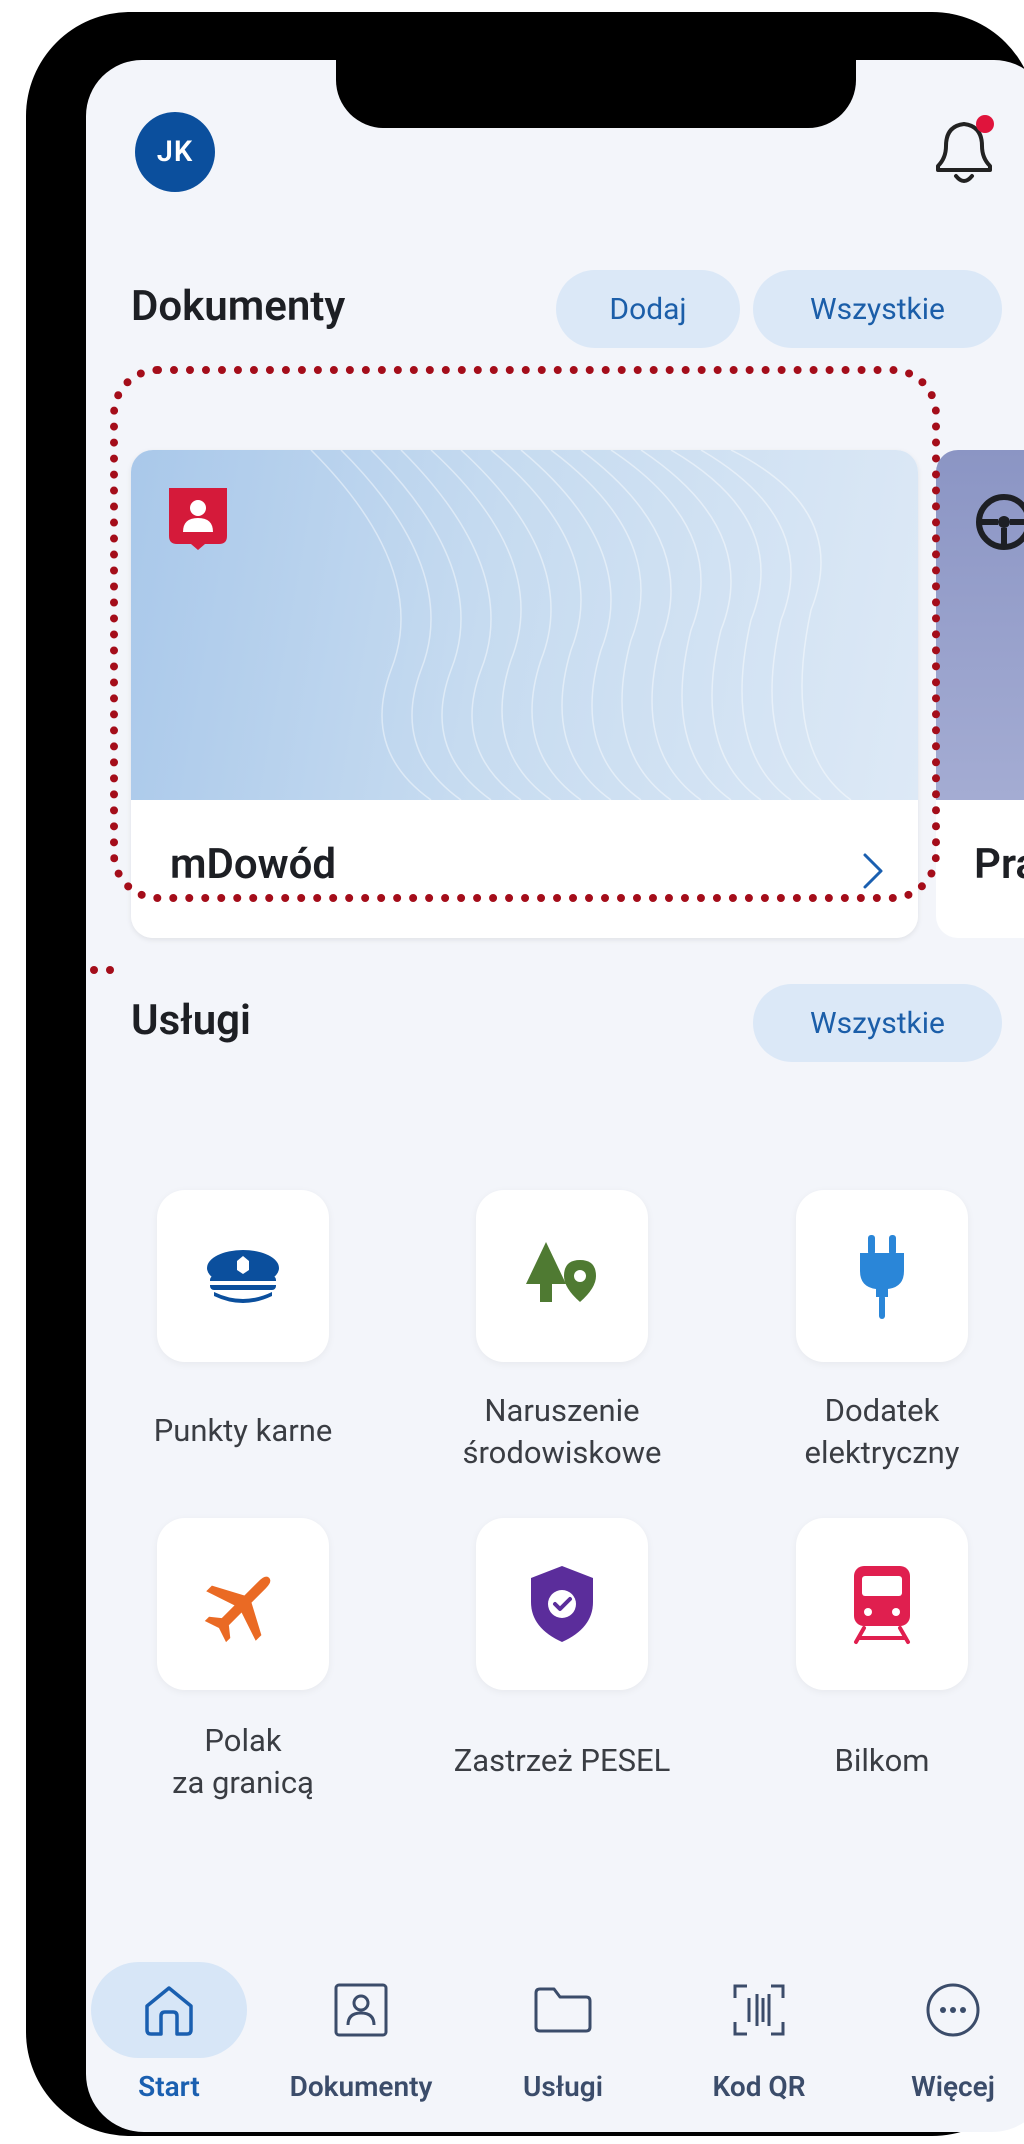 This screenshot has width=1024, height=2144. Describe the element at coordinates (175, 152) in the screenshot. I see `avatar: JK` at that location.